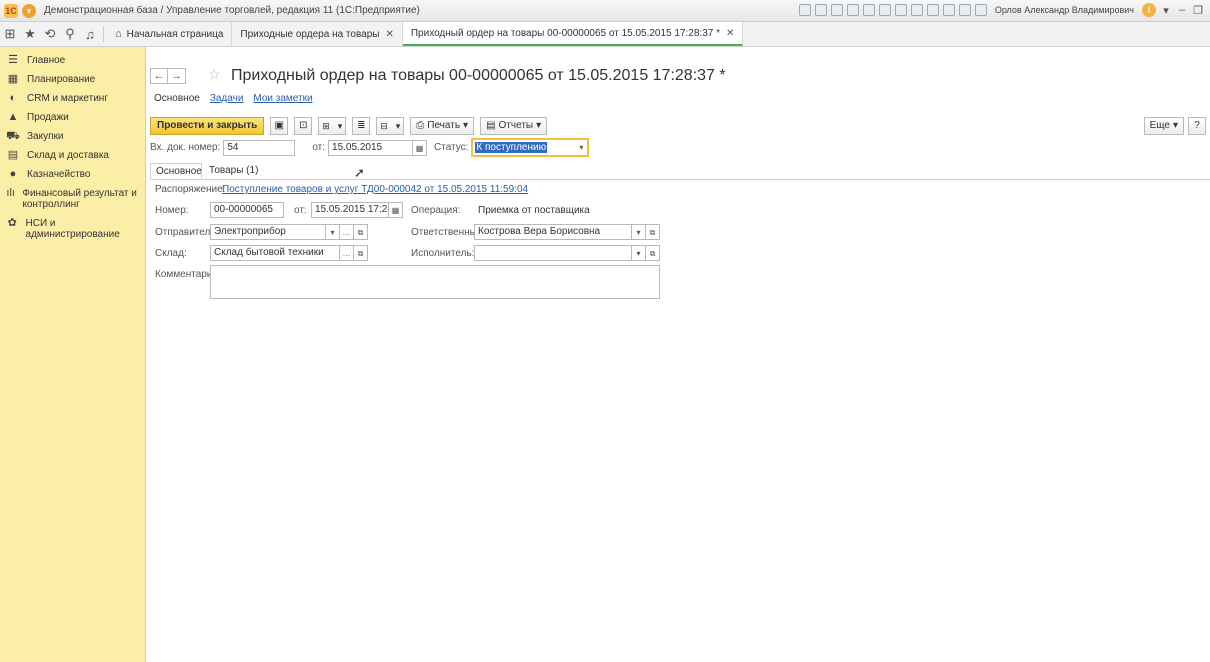 The width and height of the screenshot is (1210, 662). Describe the element at coordinates (980, 10) in the screenshot. I see `panel-icon` at that location.